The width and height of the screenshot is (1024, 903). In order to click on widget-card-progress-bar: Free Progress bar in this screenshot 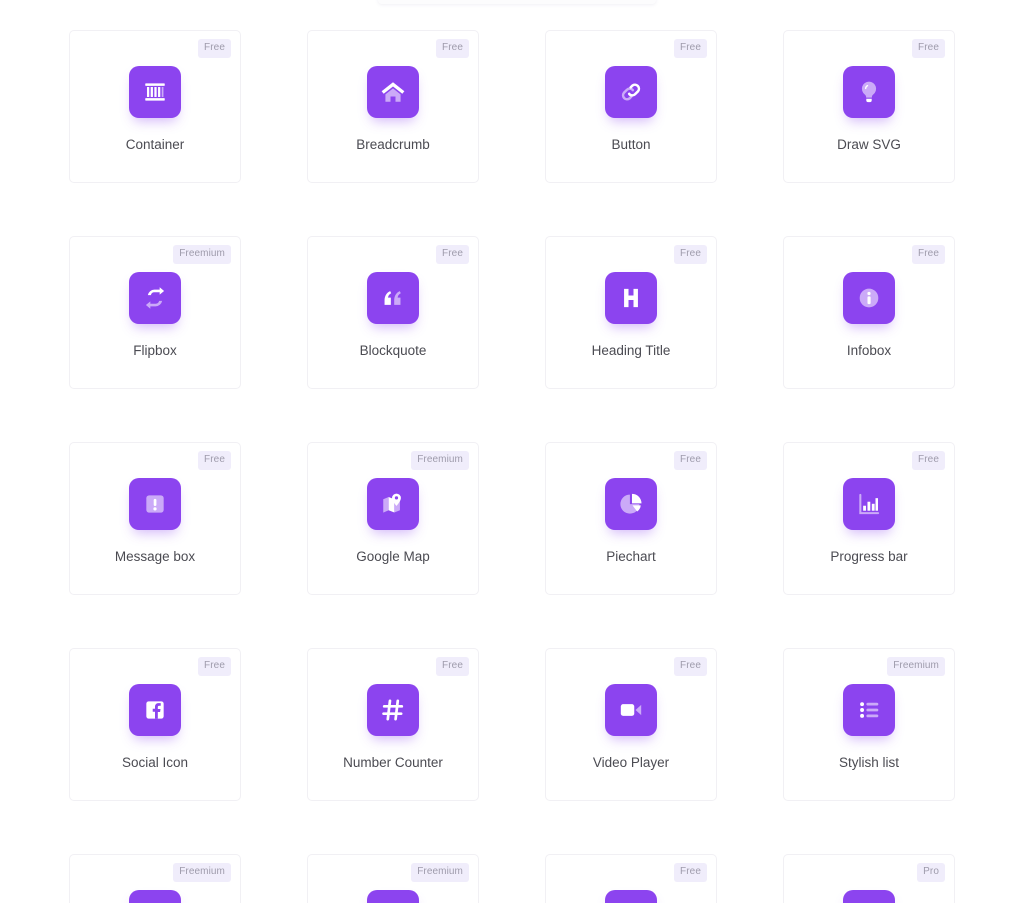, I will do `click(869, 518)`.